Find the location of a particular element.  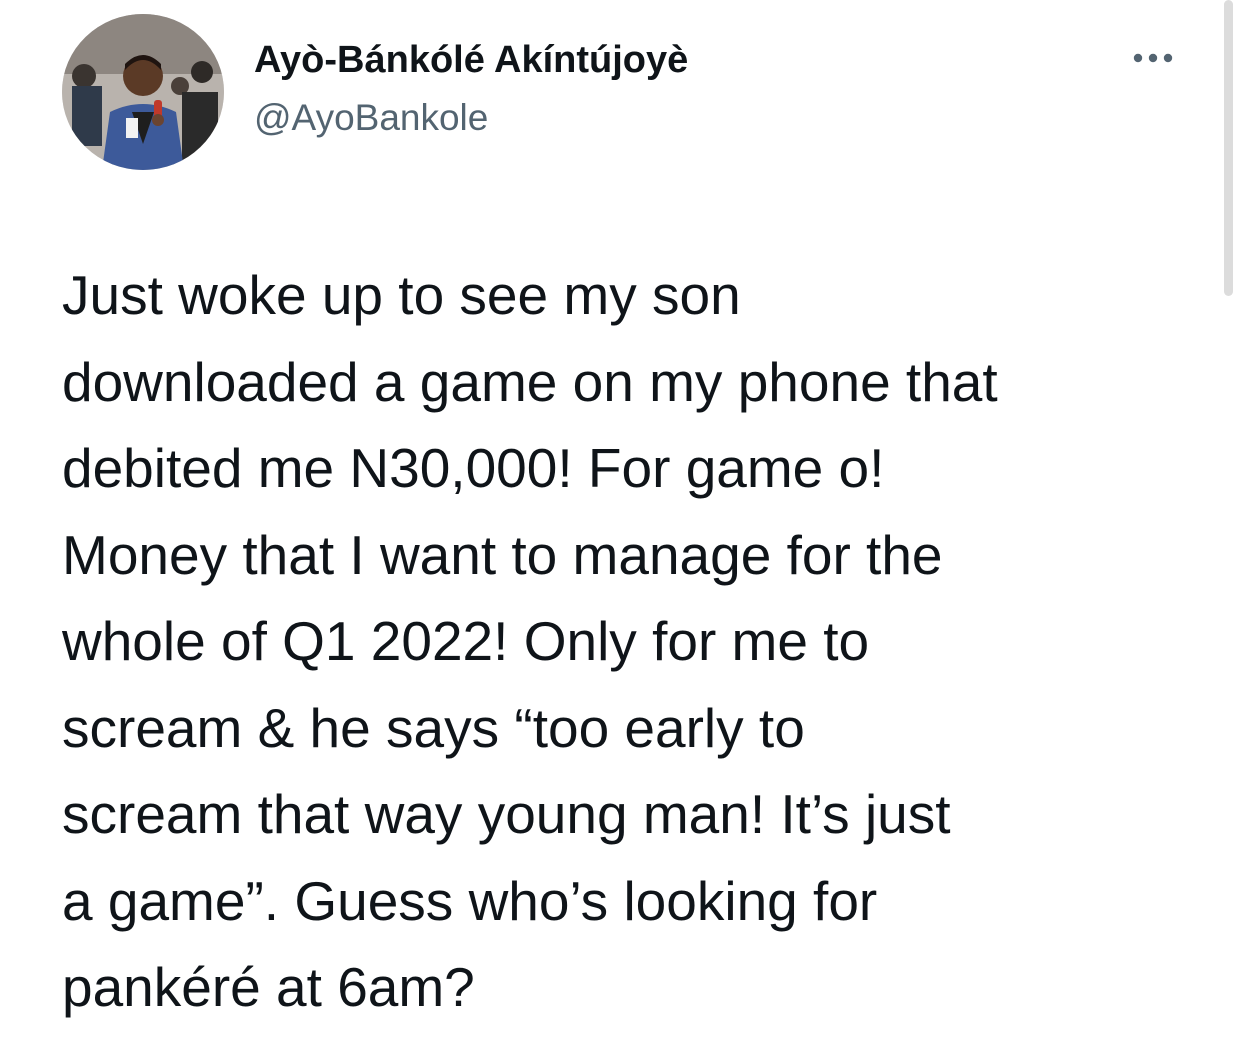

author-handle: @AyoBankole is located at coordinates (371, 118).